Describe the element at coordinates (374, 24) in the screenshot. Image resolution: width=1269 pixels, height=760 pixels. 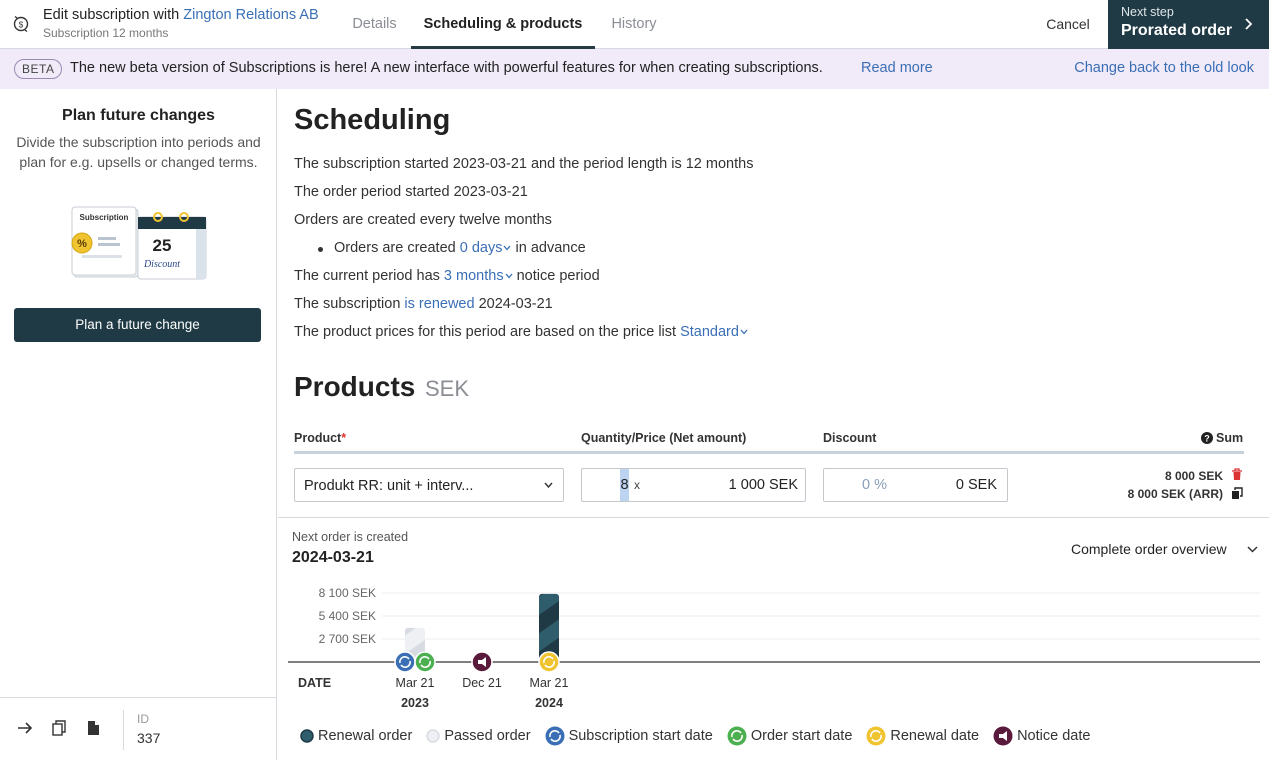
I see `tab-details: Details` at that location.